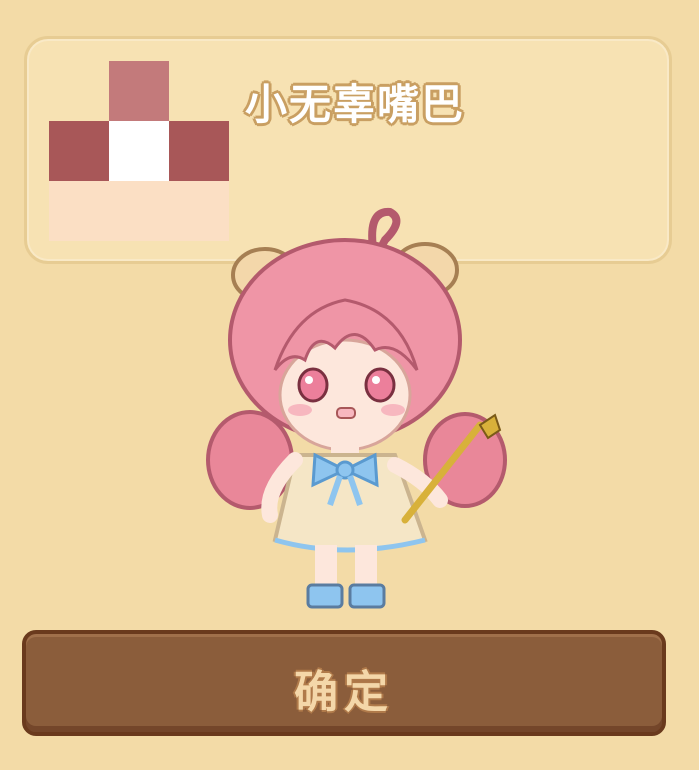 This screenshot has height=770, width=699. Describe the element at coordinates (79, 151) in the screenshot. I see `swatch-left` at that location.